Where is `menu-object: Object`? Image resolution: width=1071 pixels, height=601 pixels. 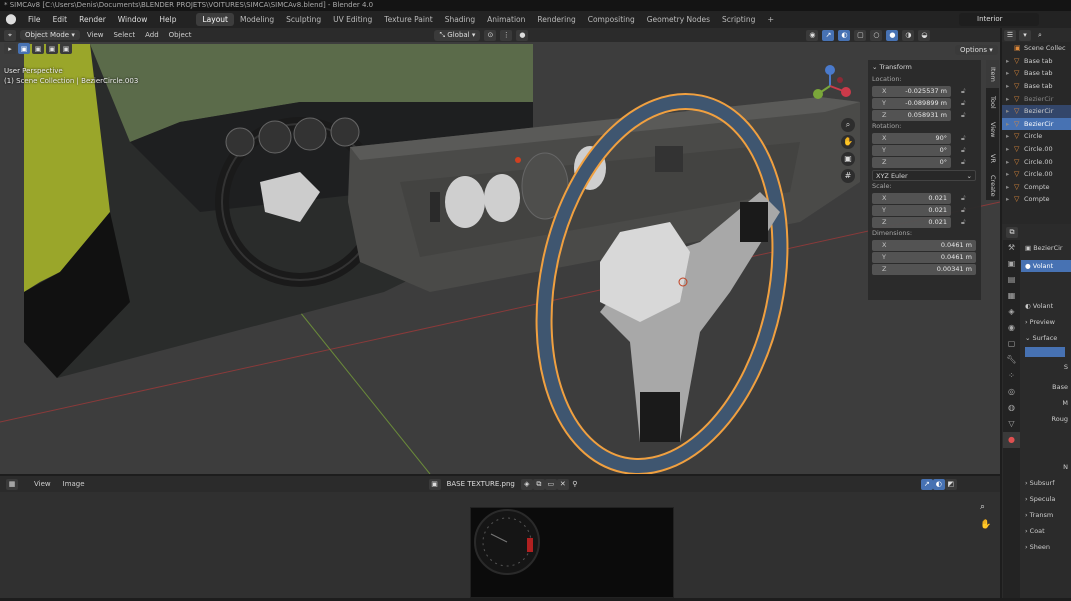 menu-object: Object is located at coordinates (180, 35).